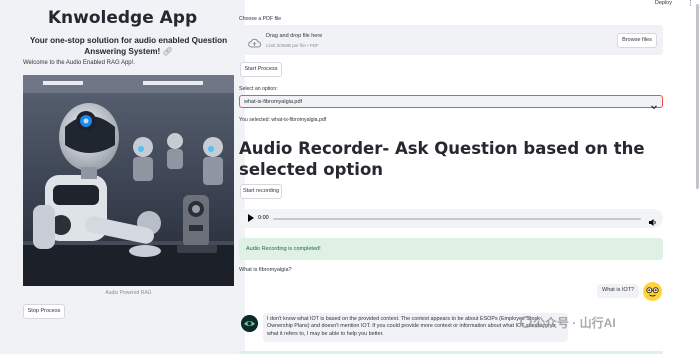 The width and height of the screenshot is (700, 354). What do you see at coordinates (258, 89) in the screenshot?
I see `select-label: Select an option:` at bounding box center [258, 89].